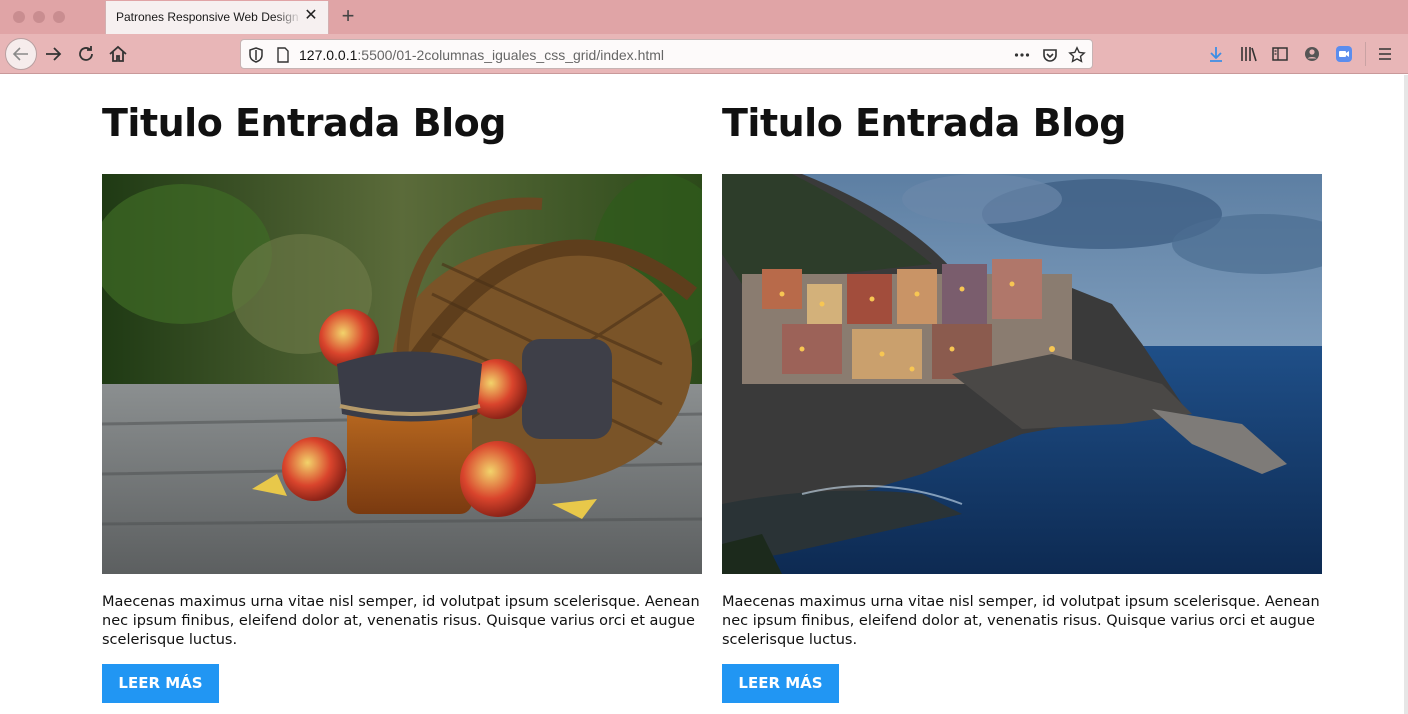 The image size is (1408, 714). Describe the element at coordinates (1077, 55) in the screenshot. I see `star-icon` at that location.